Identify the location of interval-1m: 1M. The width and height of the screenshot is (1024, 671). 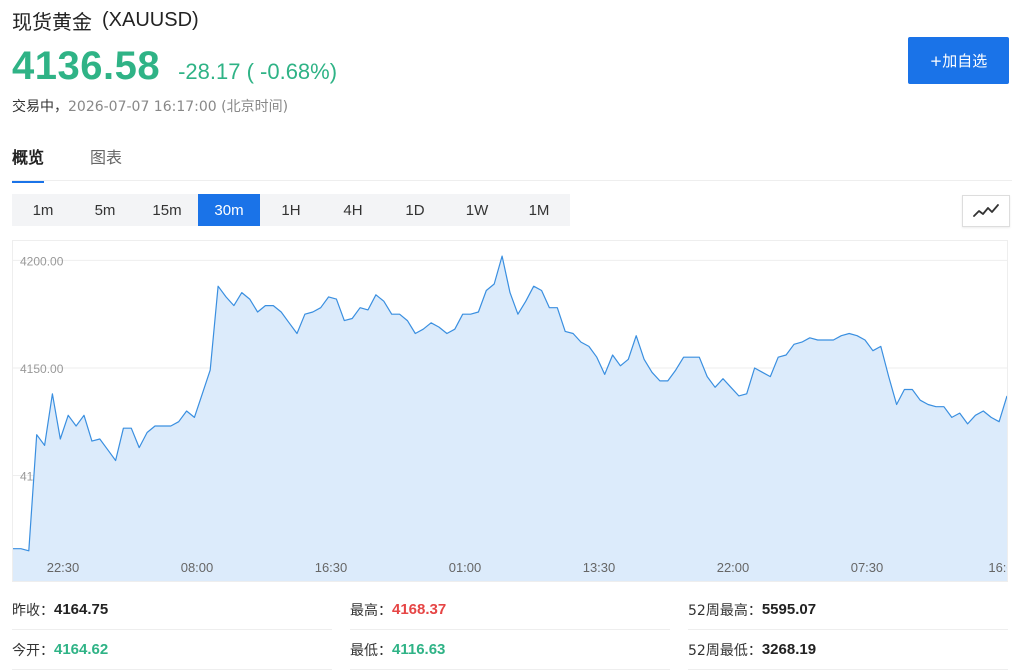
(539, 210).